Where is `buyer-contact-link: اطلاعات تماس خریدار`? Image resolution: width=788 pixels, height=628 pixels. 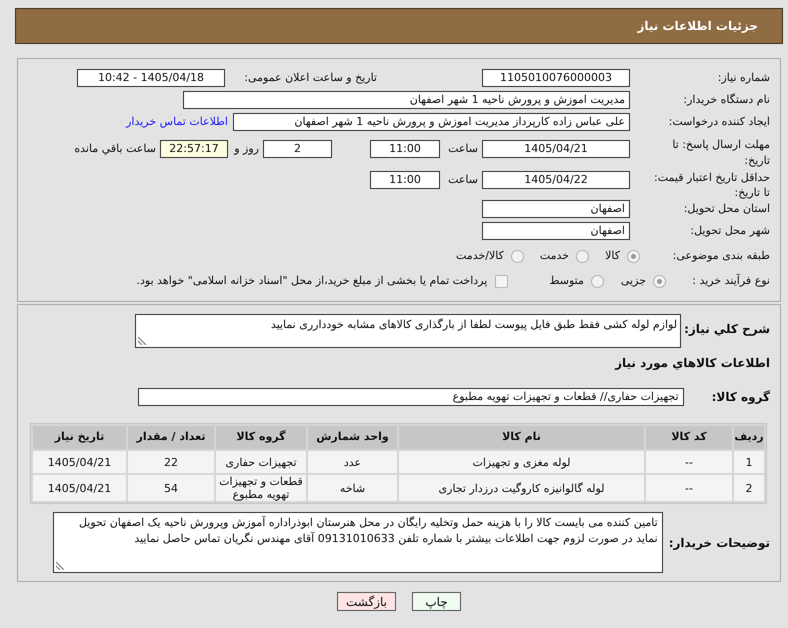 buyer-contact-link: اطلاعات تماس خریدار is located at coordinates (177, 122).